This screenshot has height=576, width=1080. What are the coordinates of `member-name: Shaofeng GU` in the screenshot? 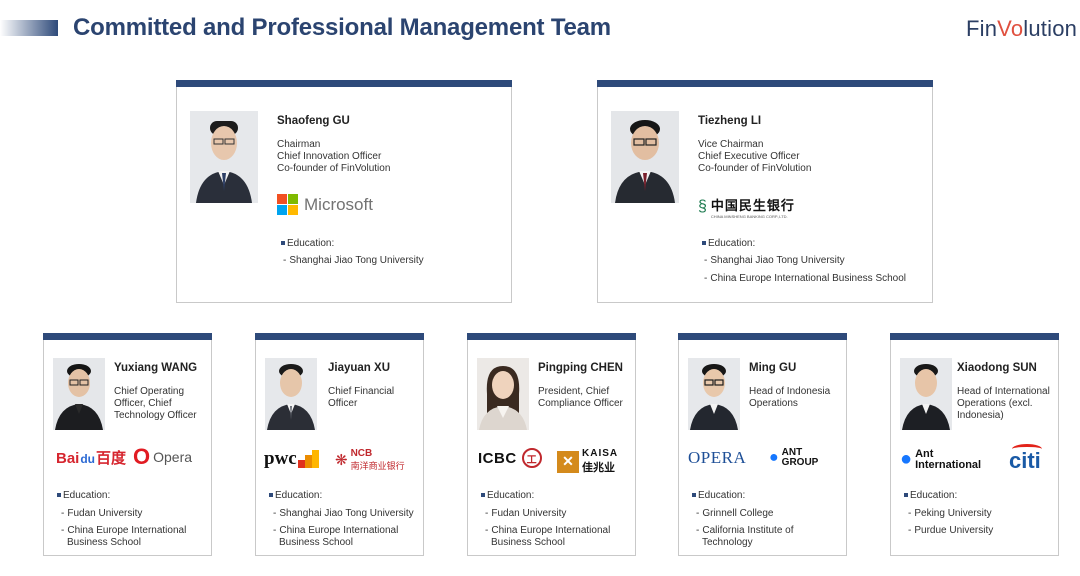 It's located at (313, 121).